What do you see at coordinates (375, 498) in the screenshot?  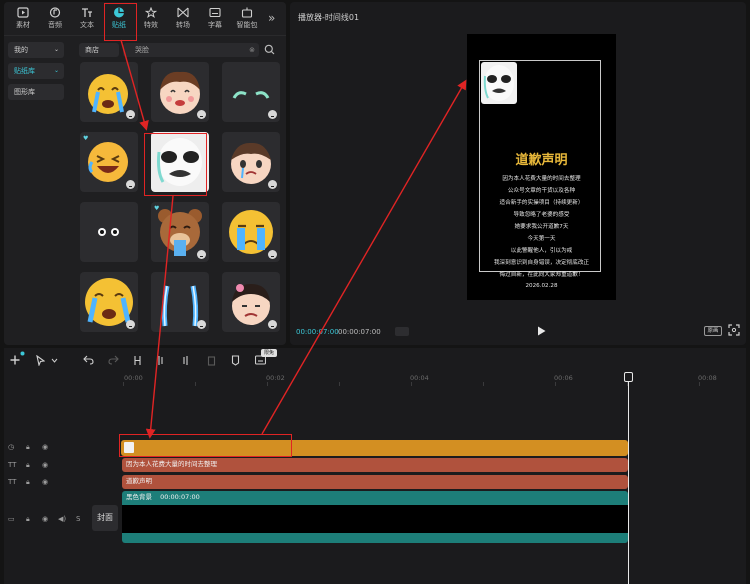 I see `video-clip-label-row: 黑色背景 00:00:07:00` at bounding box center [375, 498].